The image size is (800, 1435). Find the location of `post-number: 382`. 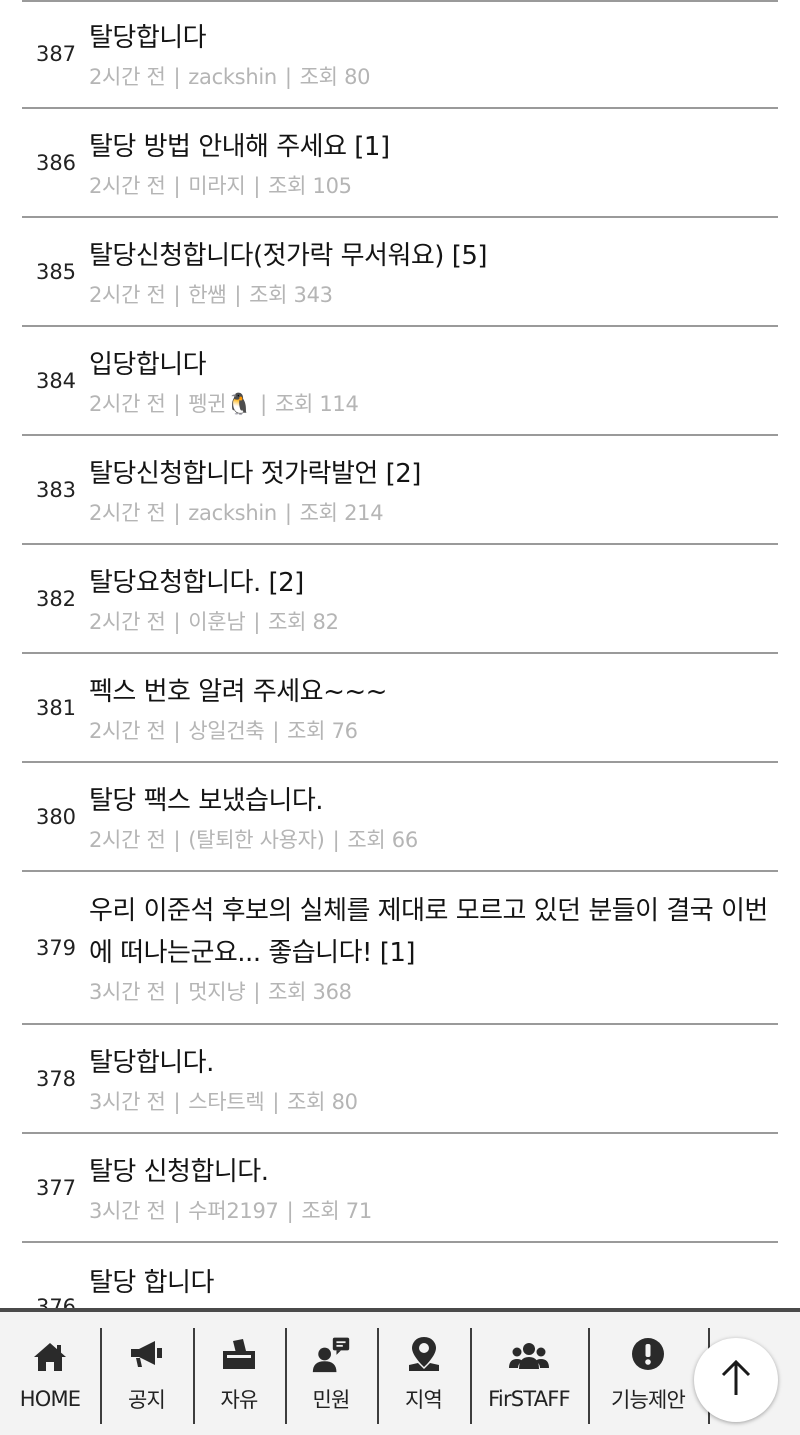

post-number: 382 is located at coordinates (56, 598).